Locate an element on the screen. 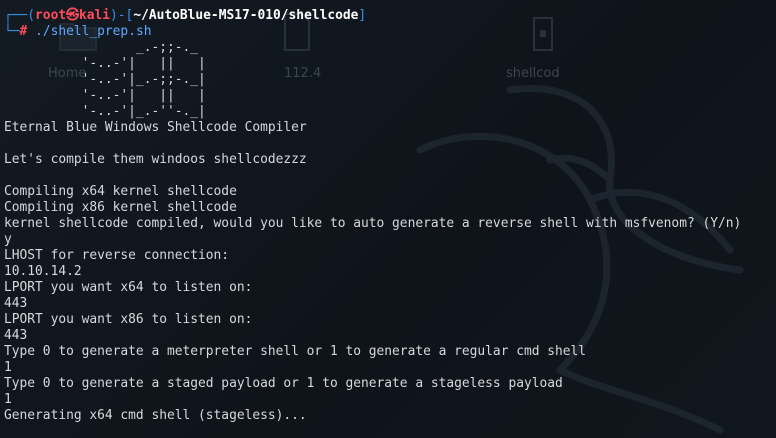 The height and width of the screenshot is (438, 776). output-line: 10.10.14.2 is located at coordinates (43, 271).